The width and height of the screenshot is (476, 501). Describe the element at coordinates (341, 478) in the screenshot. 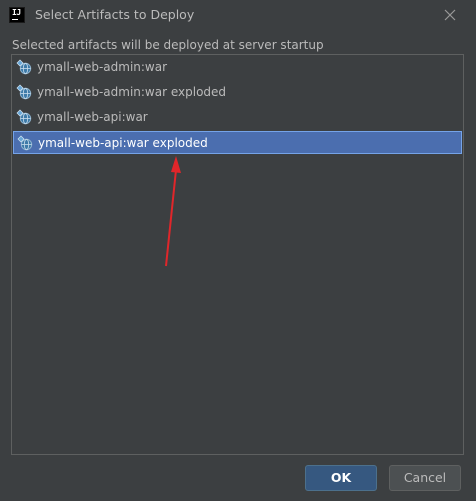

I see `ok-button: OK` at that location.